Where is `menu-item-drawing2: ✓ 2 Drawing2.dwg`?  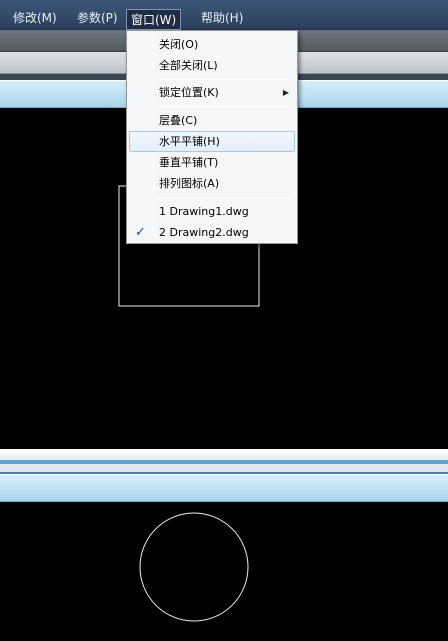
menu-item-drawing2: ✓ 2 Drawing2.dwg is located at coordinates (212, 232).